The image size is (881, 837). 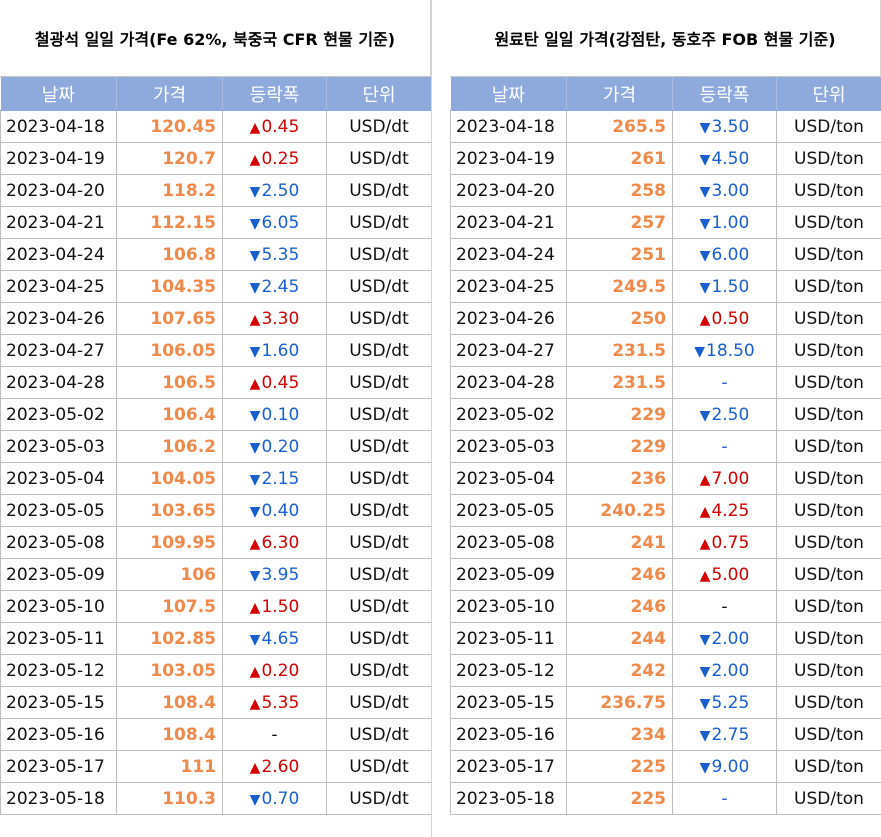 I want to click on price-cell: 231.5, so click(x=619, y=382).